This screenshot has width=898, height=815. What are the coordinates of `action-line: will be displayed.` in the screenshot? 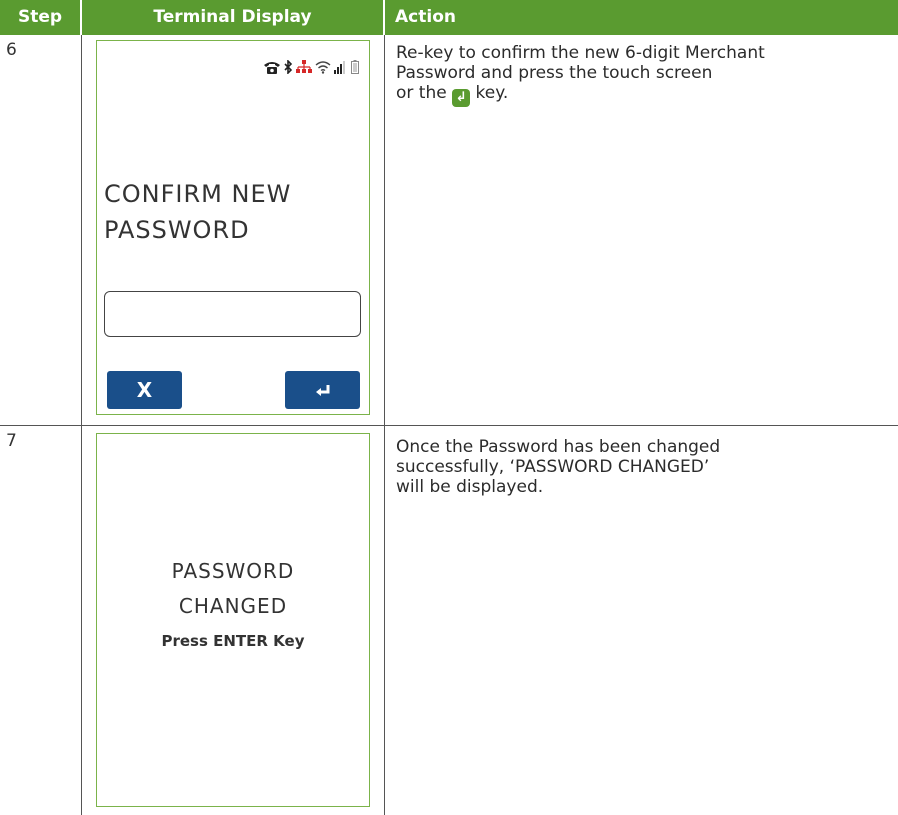 It's located at (470, 487).